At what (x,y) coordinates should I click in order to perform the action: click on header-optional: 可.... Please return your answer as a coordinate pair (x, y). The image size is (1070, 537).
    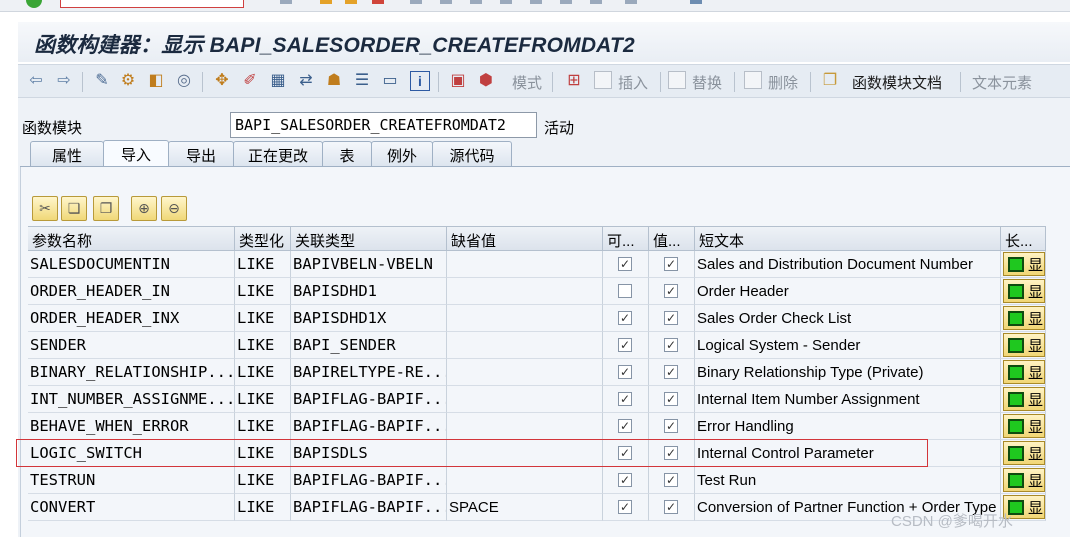
    Looking at the image, I should click on (626, 239).